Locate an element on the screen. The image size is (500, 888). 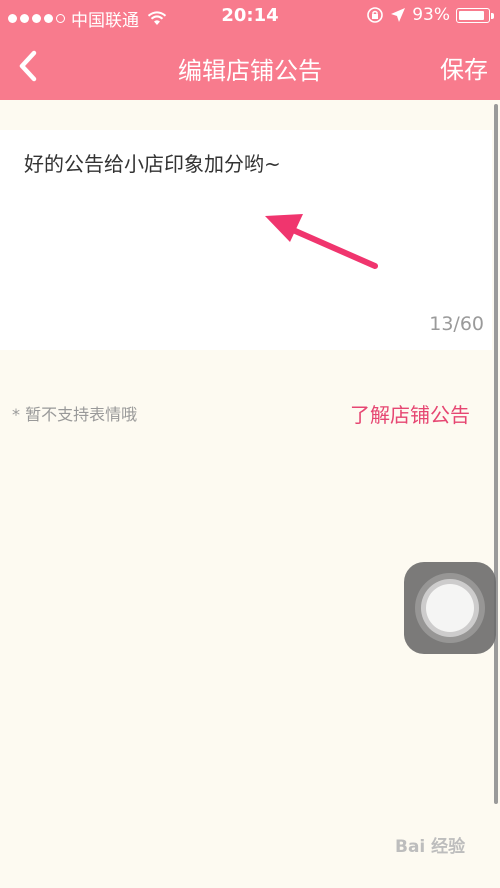
watermark: Bai 经验 is located at coordinates (430, 847).